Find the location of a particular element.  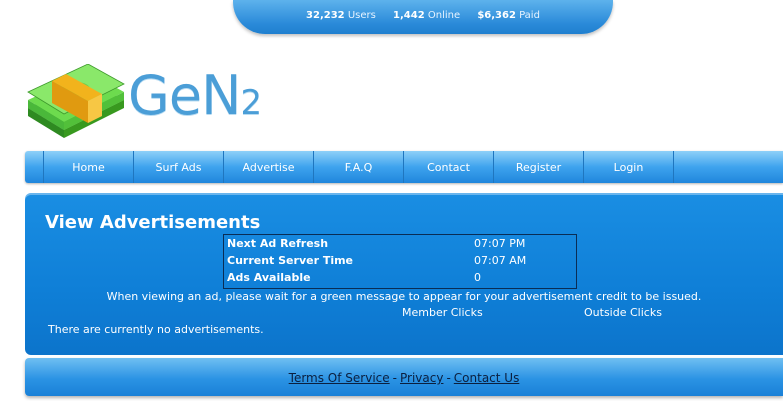

money-stack-icon is located at coordinates (76, 101).